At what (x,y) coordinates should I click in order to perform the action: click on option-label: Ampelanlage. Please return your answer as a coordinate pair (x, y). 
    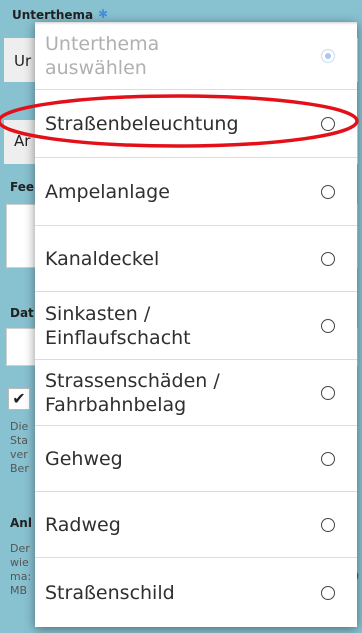
    Looking at the image, I should click on (107, 191).